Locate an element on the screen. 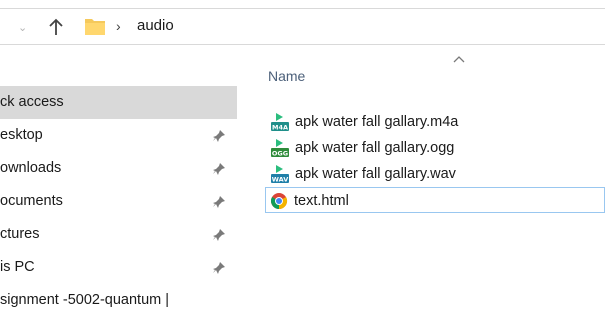  nav-item-label: ownloads is located at coordinates (31, 168).